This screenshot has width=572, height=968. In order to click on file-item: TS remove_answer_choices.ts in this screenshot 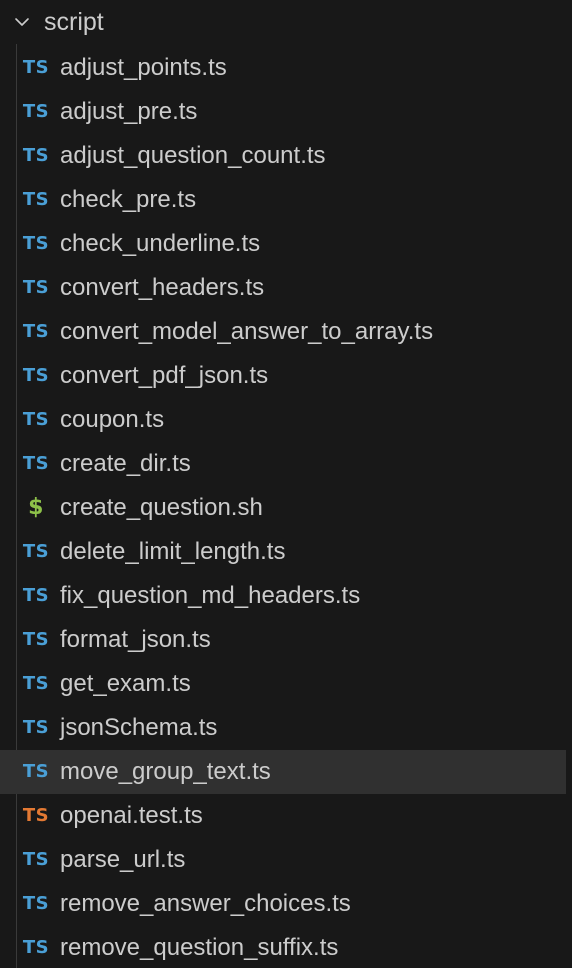, I will do `click(283, 904)`.